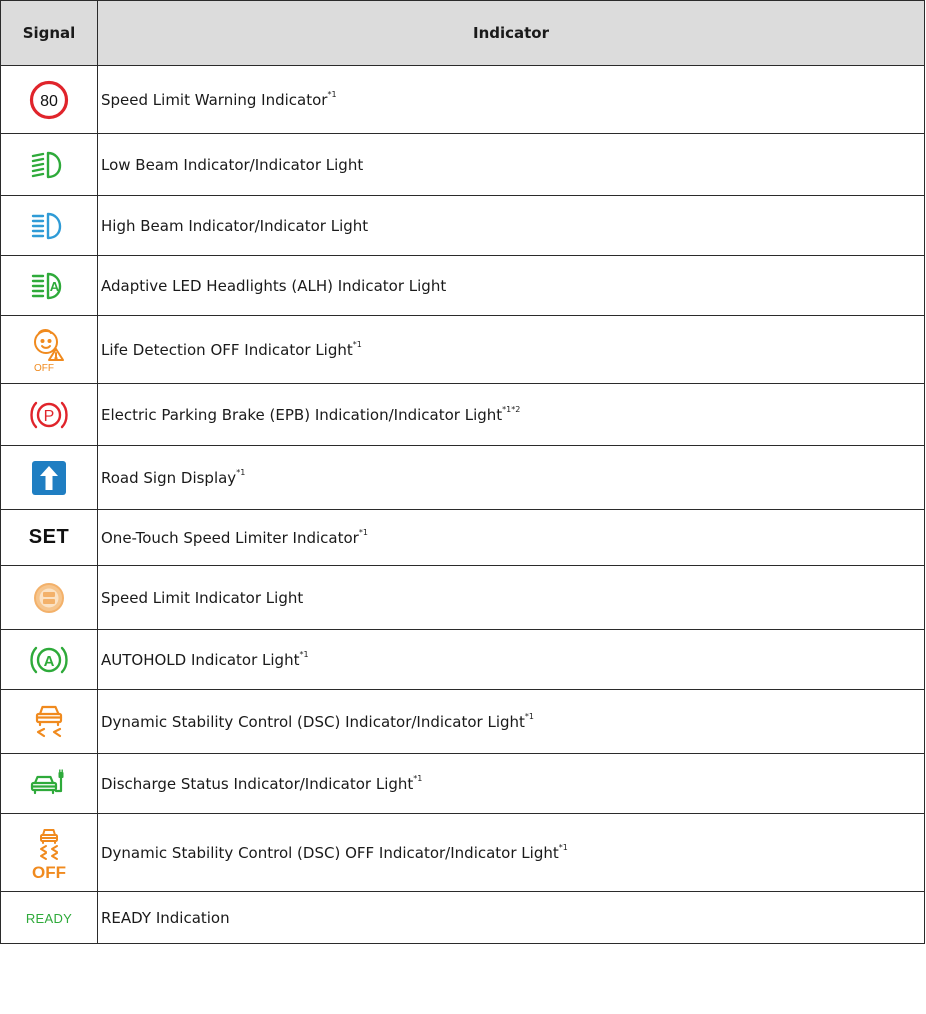 This screenshot has height=1014, width=926. I want to click on indicator-label: Road Sign Display, so click(169, 477).